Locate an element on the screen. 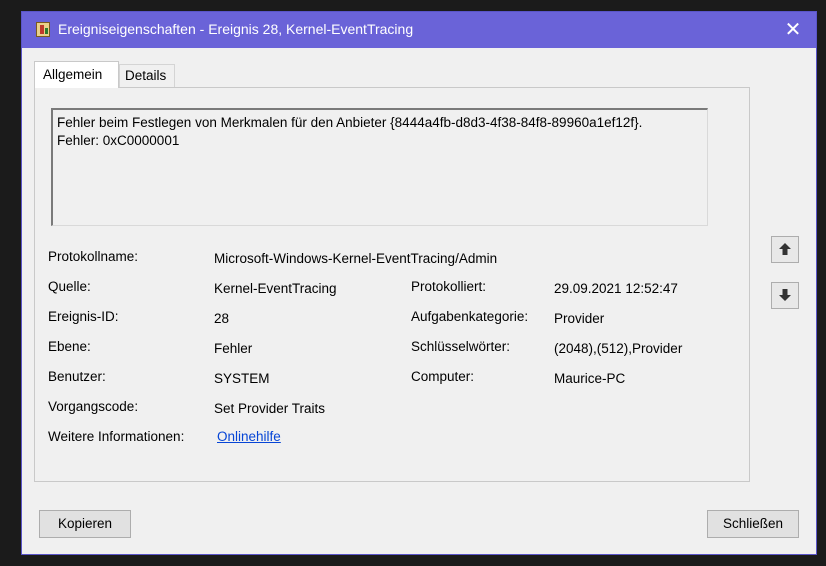  computer-label: Computer: is located at coordinates (443, 376).